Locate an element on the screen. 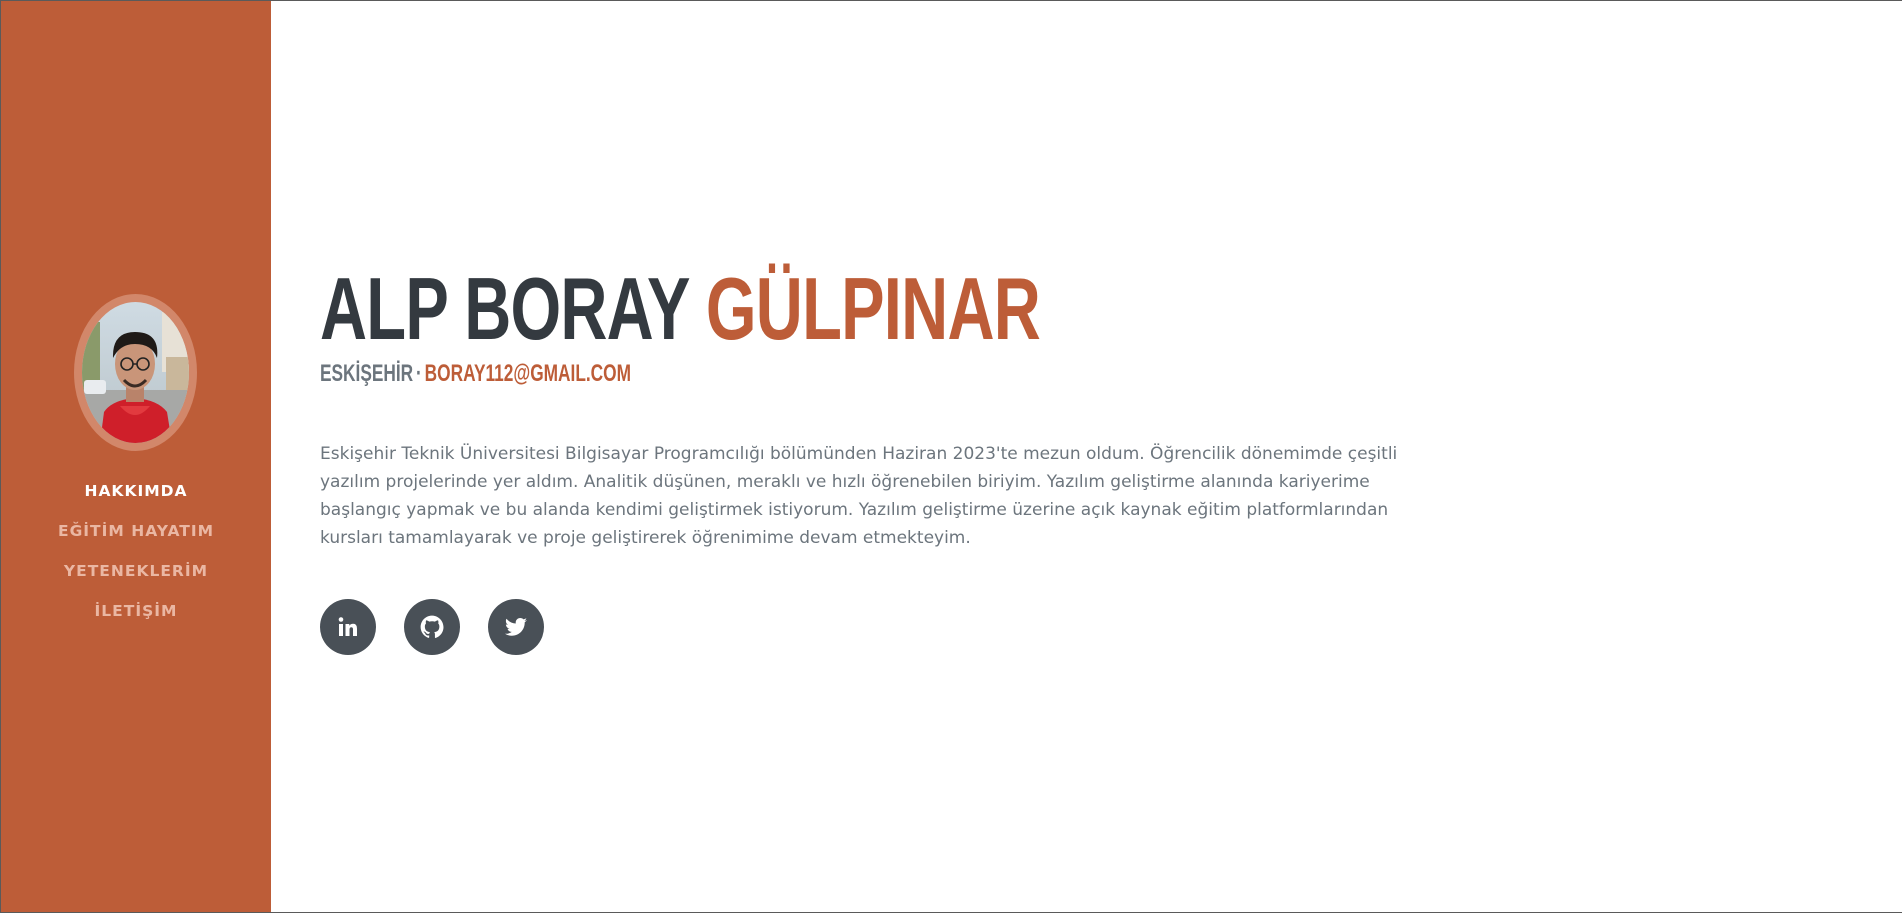 The width and height of the screenshot is (1902, 913). nav-item-iletisim: İLETİŞİM is located at coordinates (136, 619).